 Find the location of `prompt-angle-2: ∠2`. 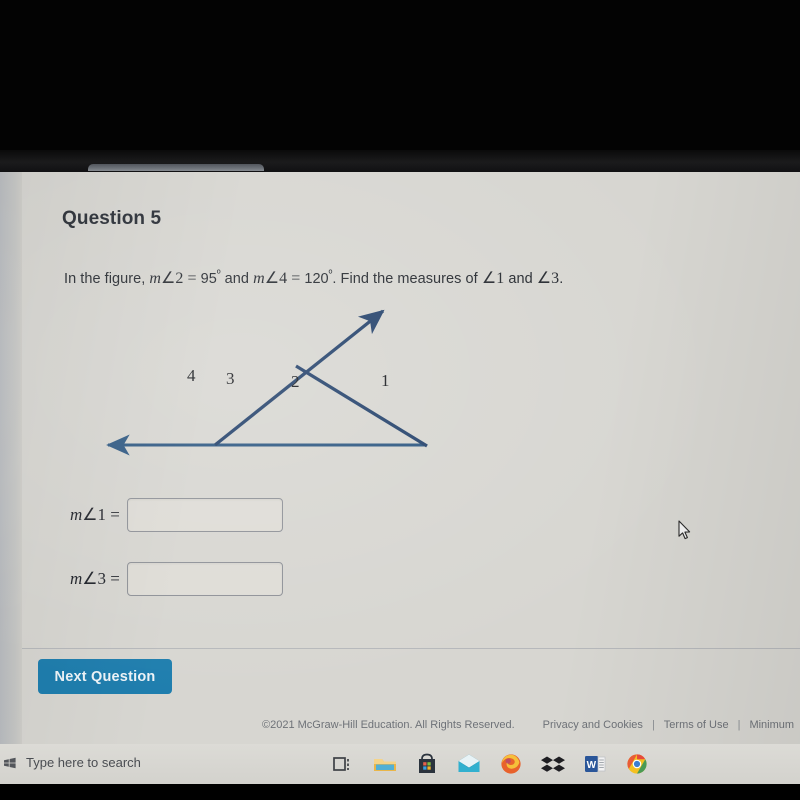

prompt-angle-2: ∠2 is located at coordinates (172, 278).